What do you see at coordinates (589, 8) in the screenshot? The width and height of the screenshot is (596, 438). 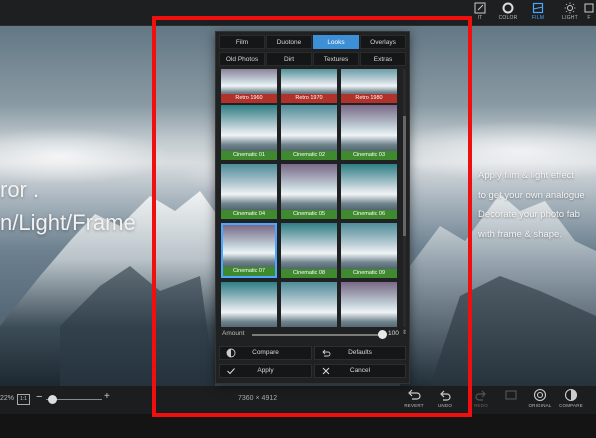 I see `frame-icon` at bounding box center [589, 8].